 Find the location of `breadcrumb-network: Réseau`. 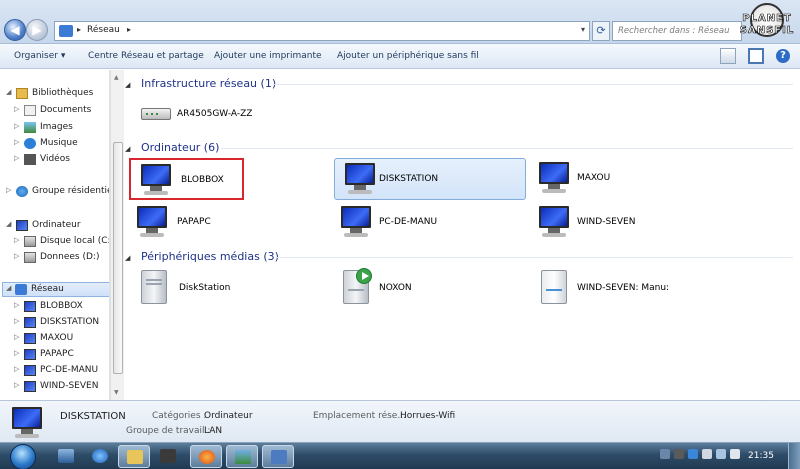

breadcrumb-network: Réseau is located at coordinates (103, 30).